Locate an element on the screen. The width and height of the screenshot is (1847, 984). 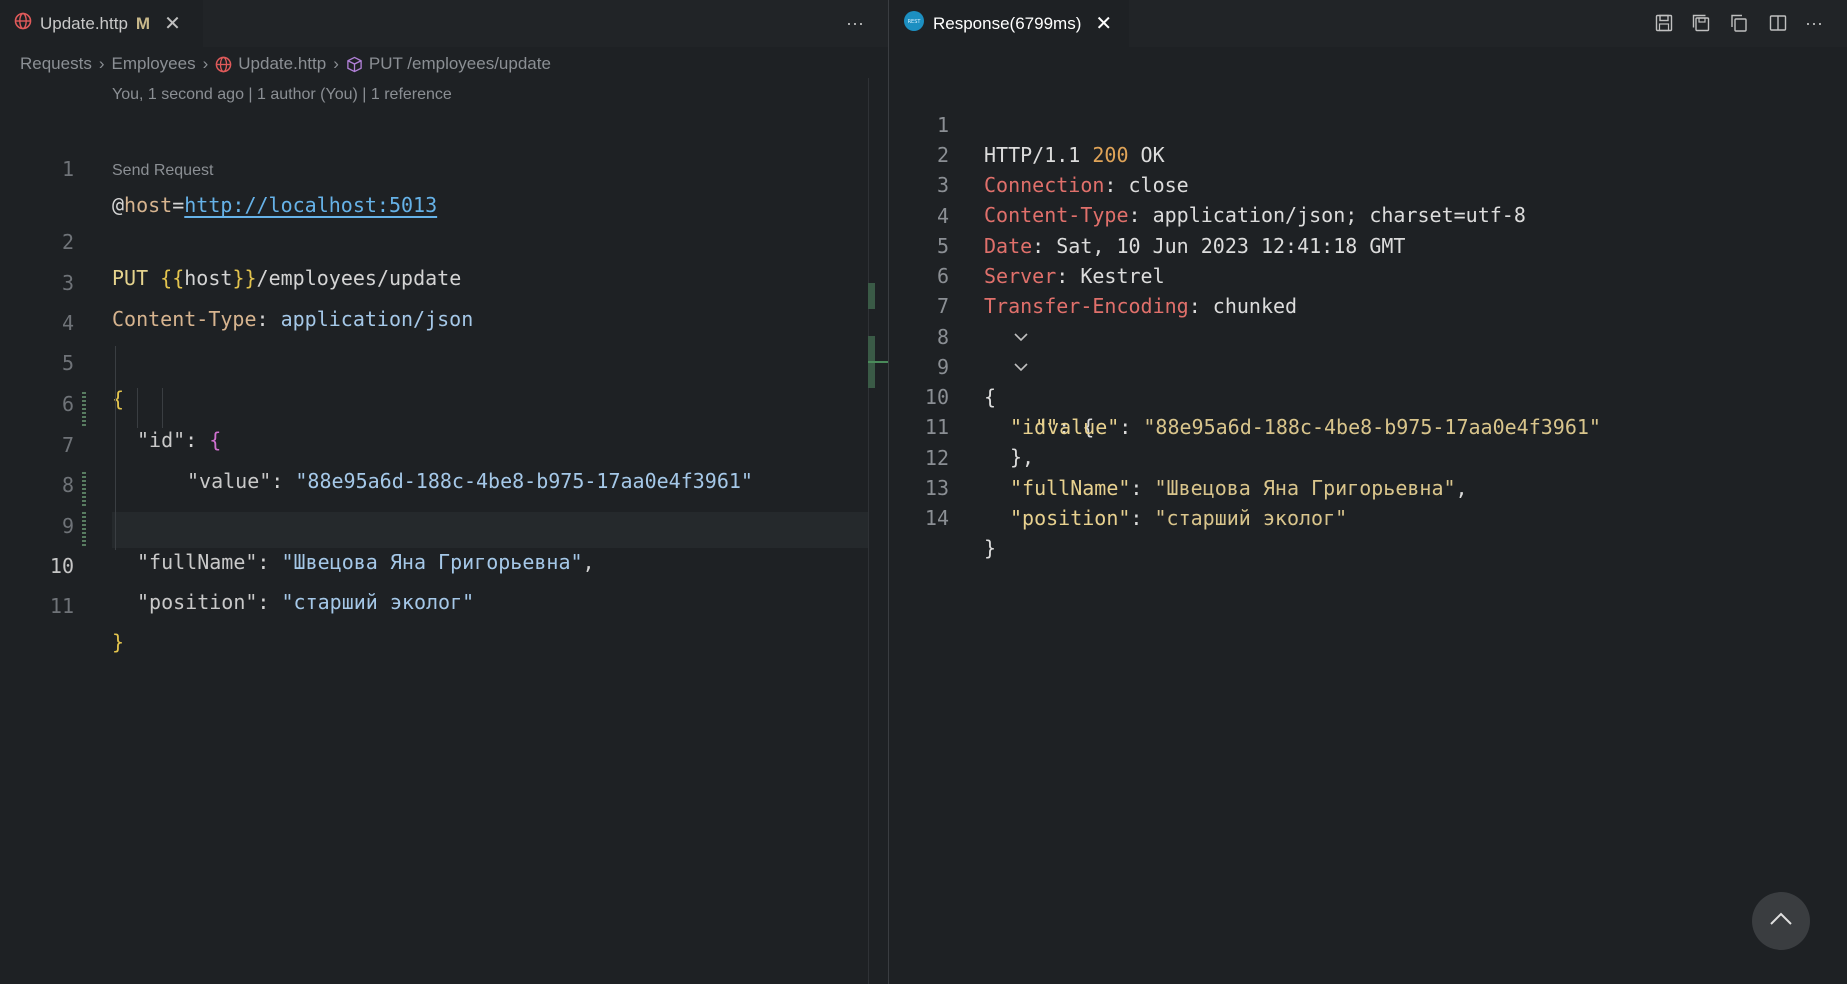
response-line: 2 Connection: close is located at coordinates (1368, 153).